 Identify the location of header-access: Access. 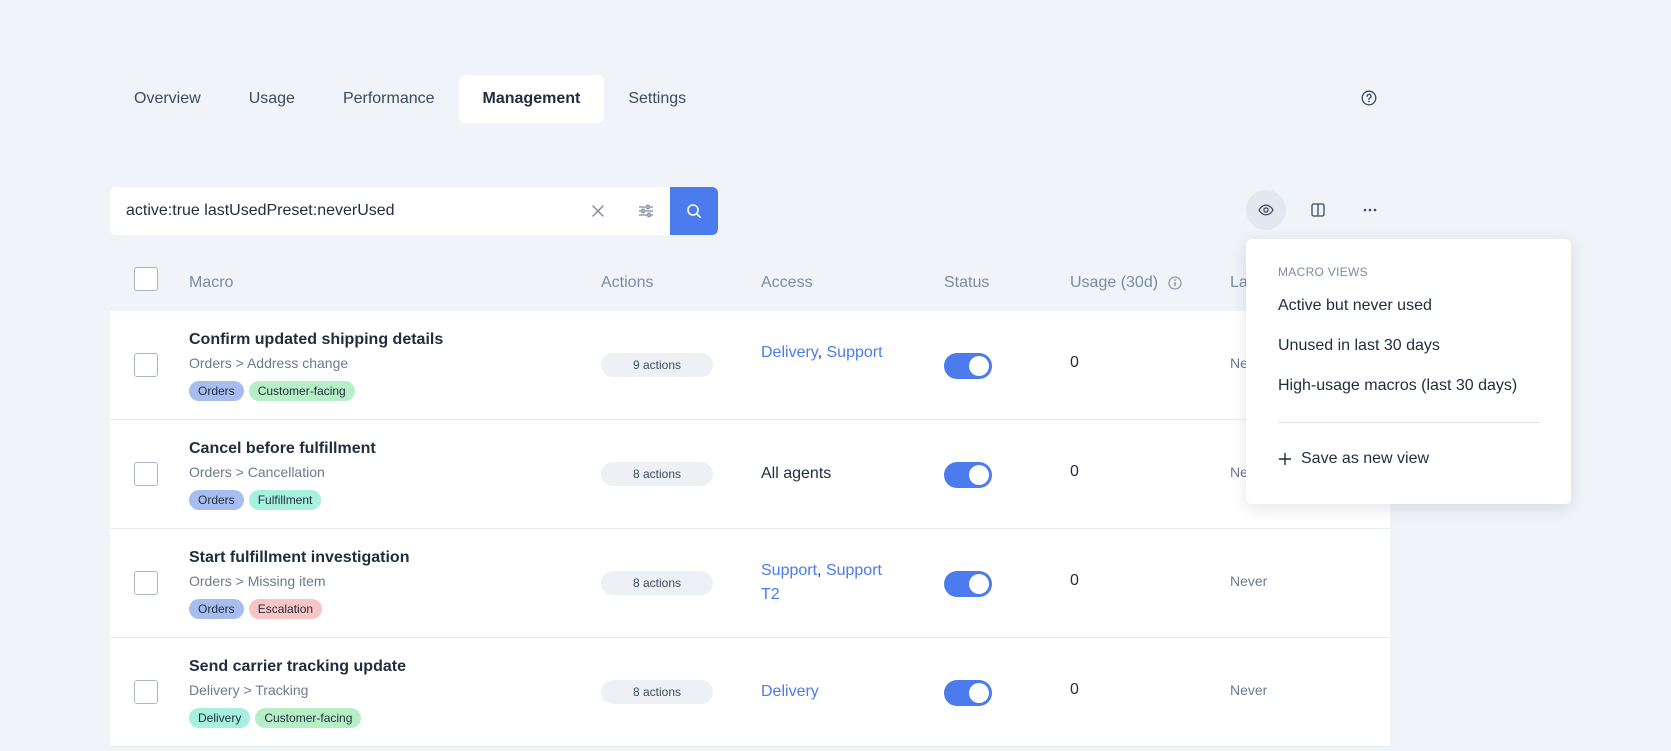
(787, 283).